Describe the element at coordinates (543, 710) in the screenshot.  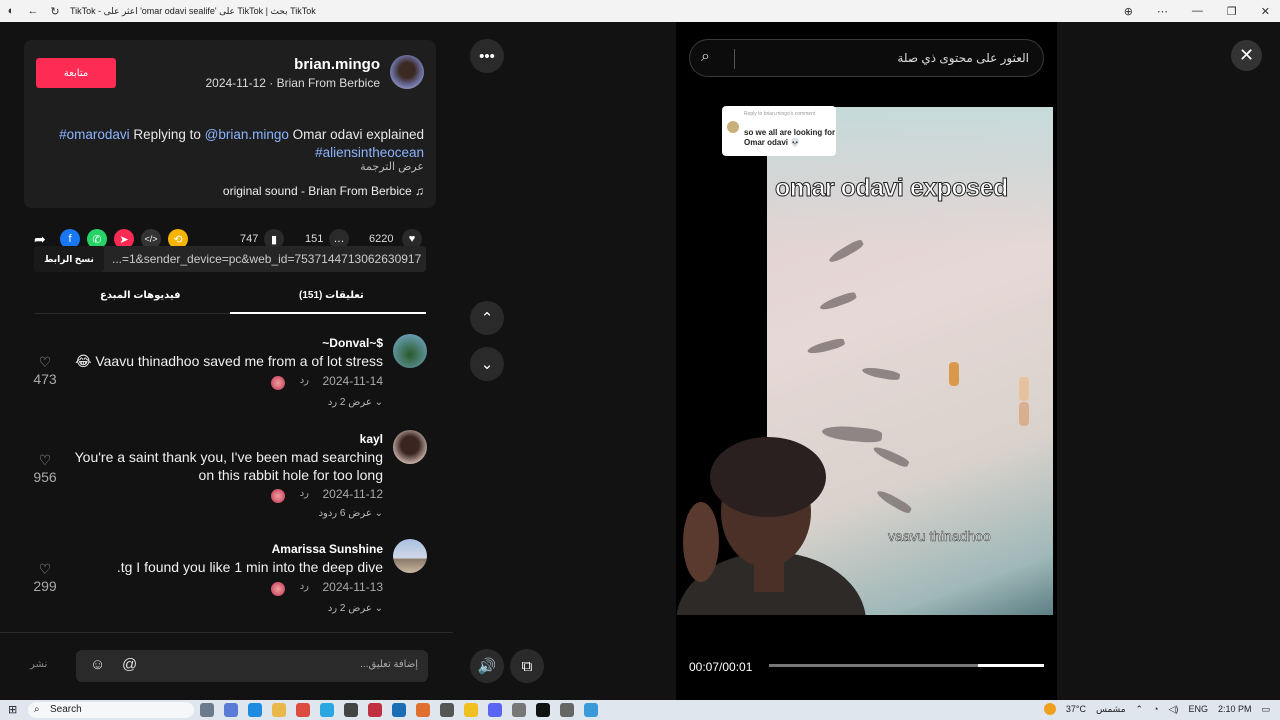
I see `tiktok-icon` at that location.